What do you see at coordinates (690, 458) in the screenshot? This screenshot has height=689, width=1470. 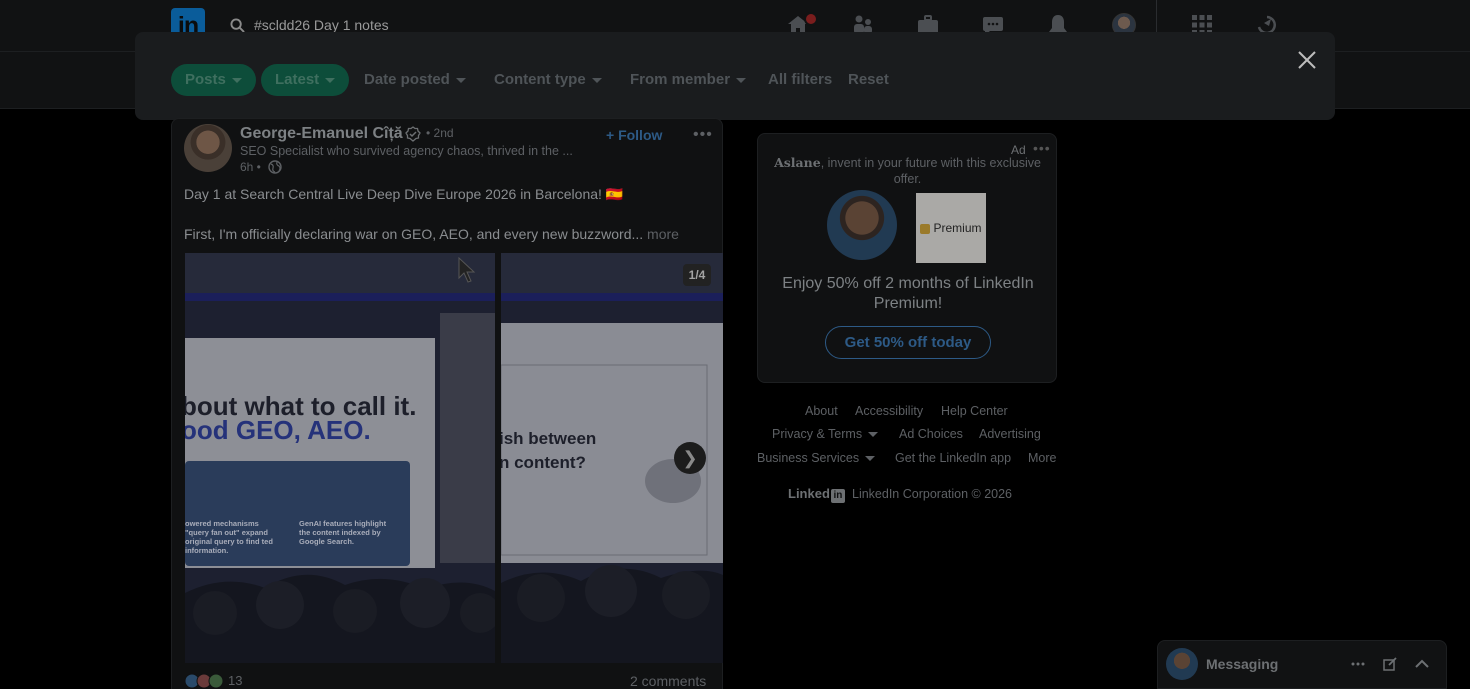 I see `next-image-button: ❯` at bounding box center [690, 458].